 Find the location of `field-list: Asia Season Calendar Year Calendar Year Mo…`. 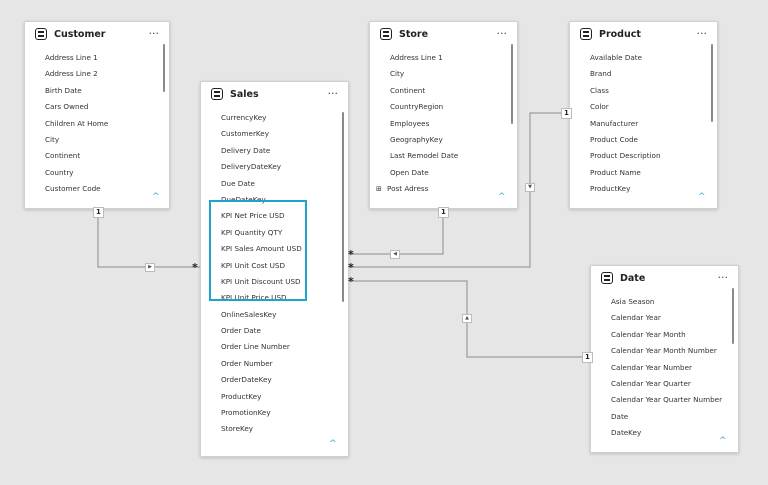

field-list: Asia Season Calendar Year Calendar Year Mo… is located at coordinates (664, 366).